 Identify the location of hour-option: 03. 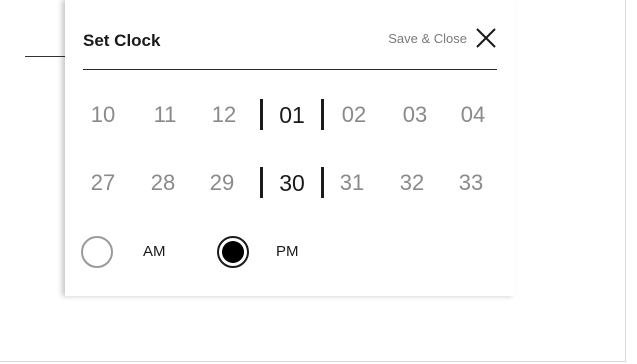
(415, 115).